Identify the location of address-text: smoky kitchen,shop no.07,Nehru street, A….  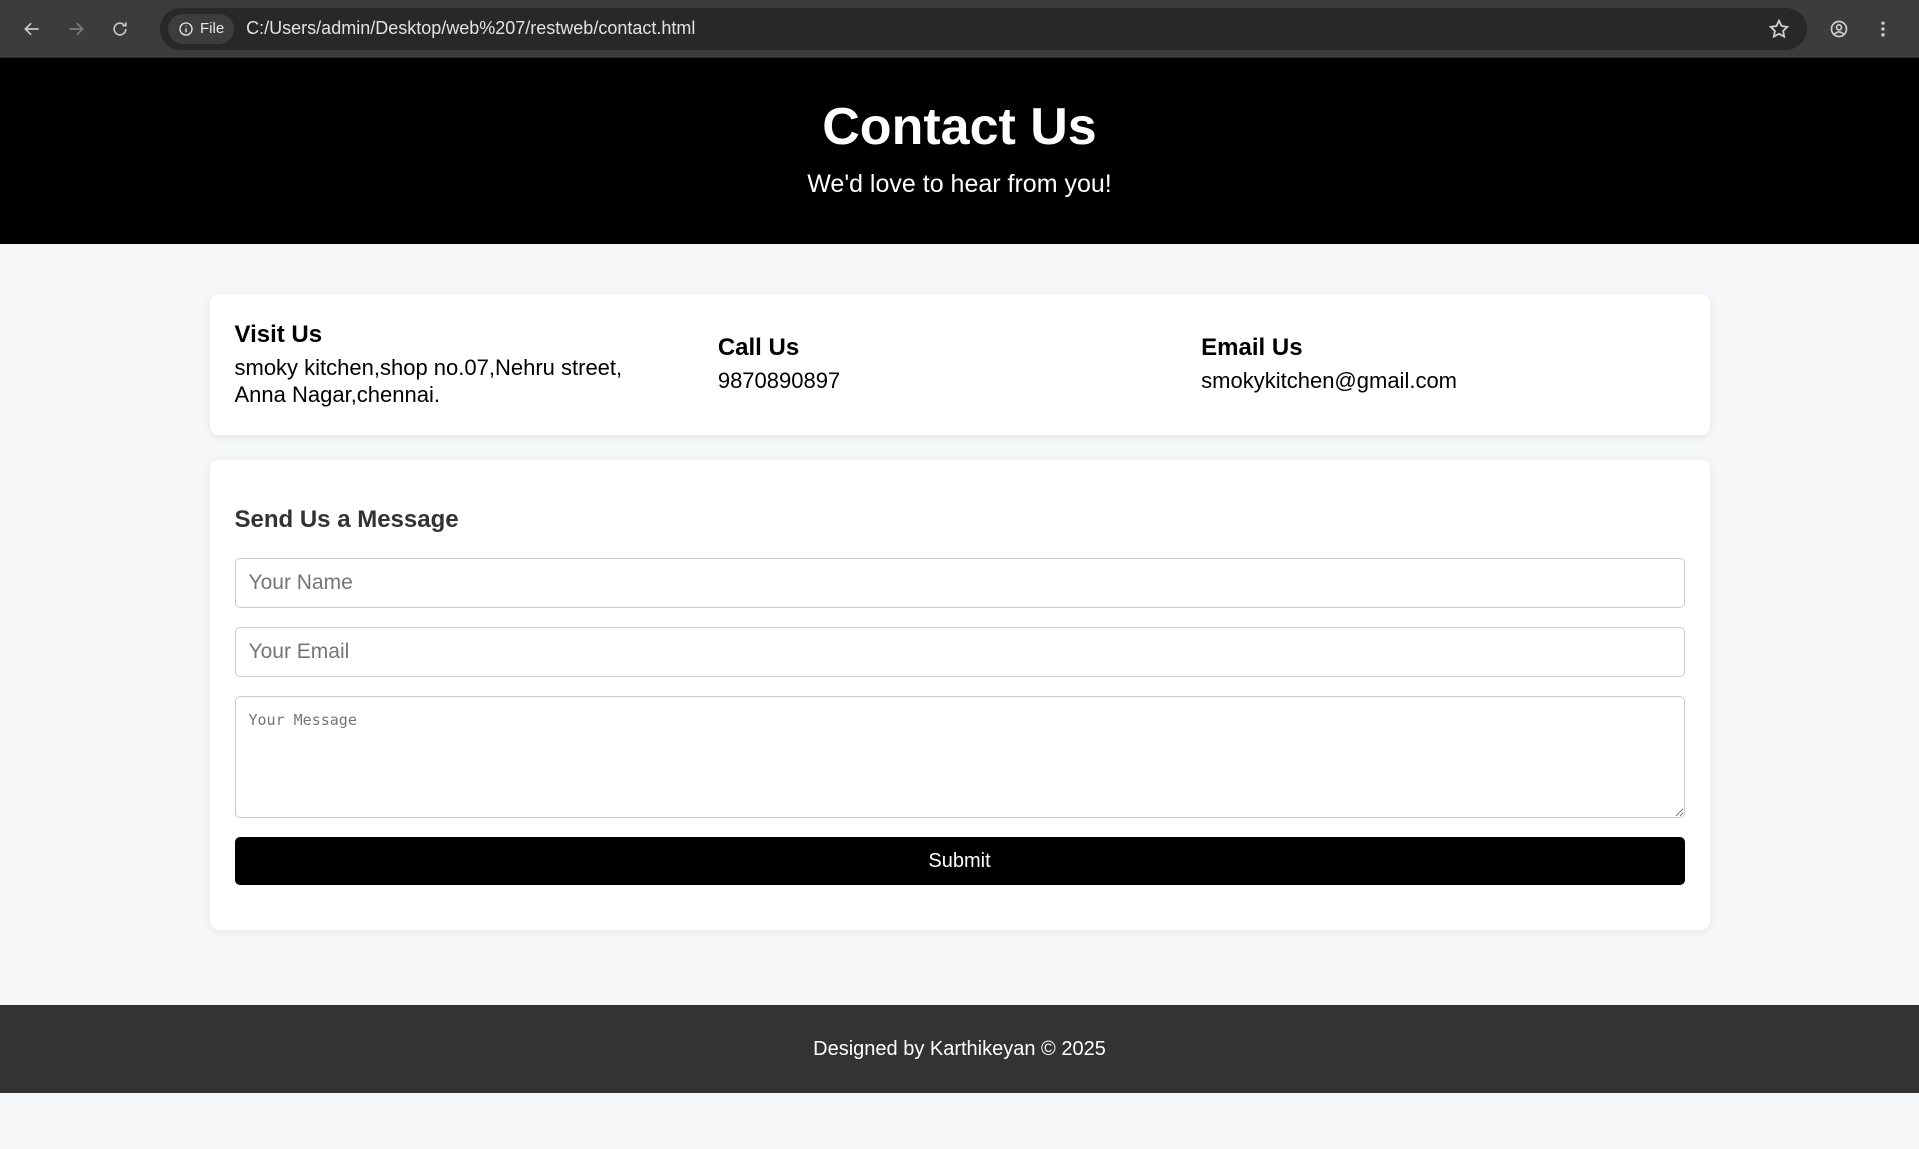
(428, 381).